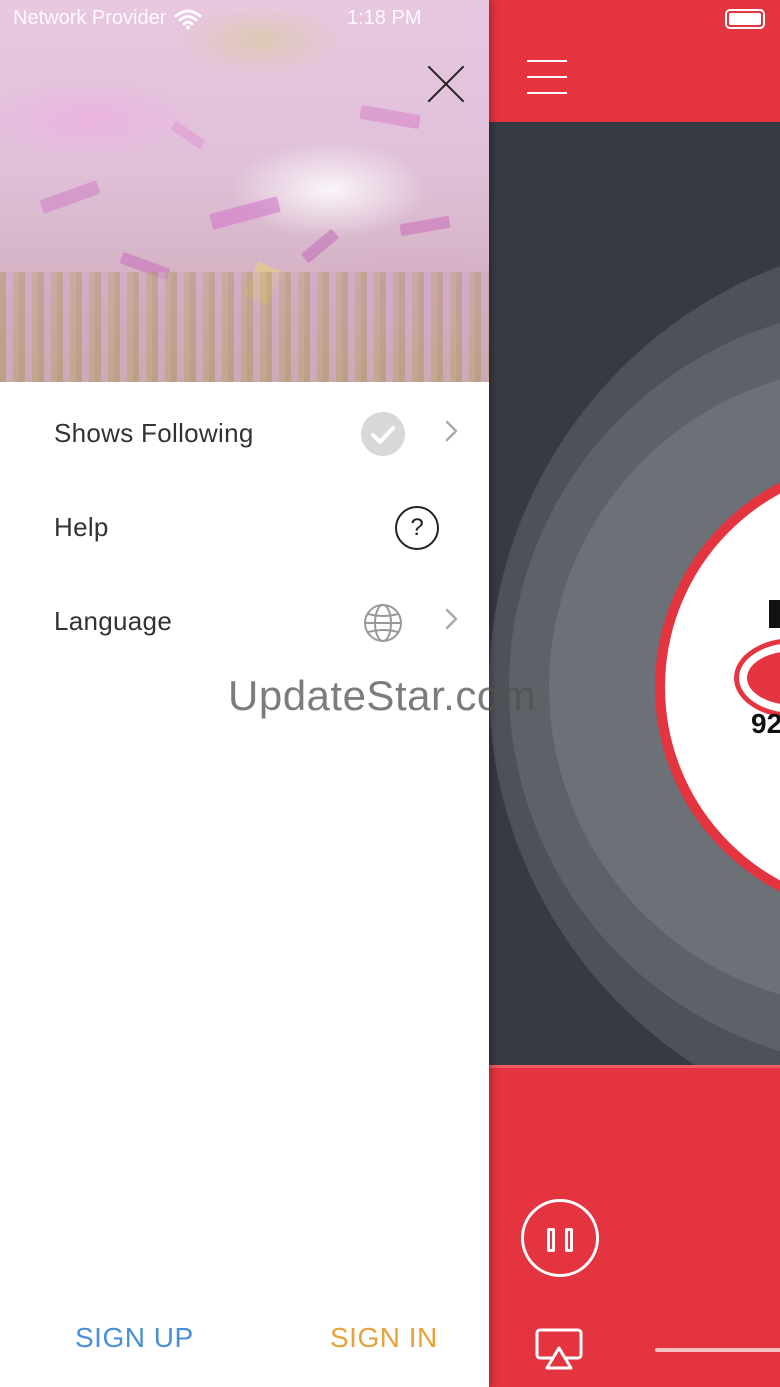 This screenshot has height=1387, width=780. I want to click on menu-item-label: Help, so click(81, 527).